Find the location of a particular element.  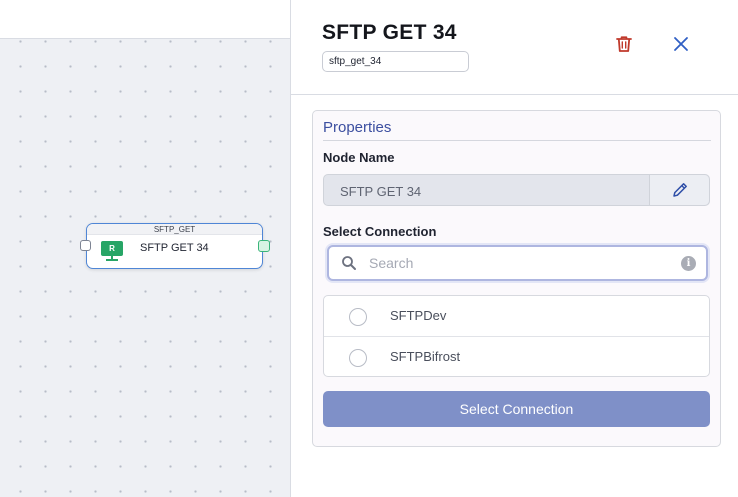

close-button is located at coordinates (681, 44).